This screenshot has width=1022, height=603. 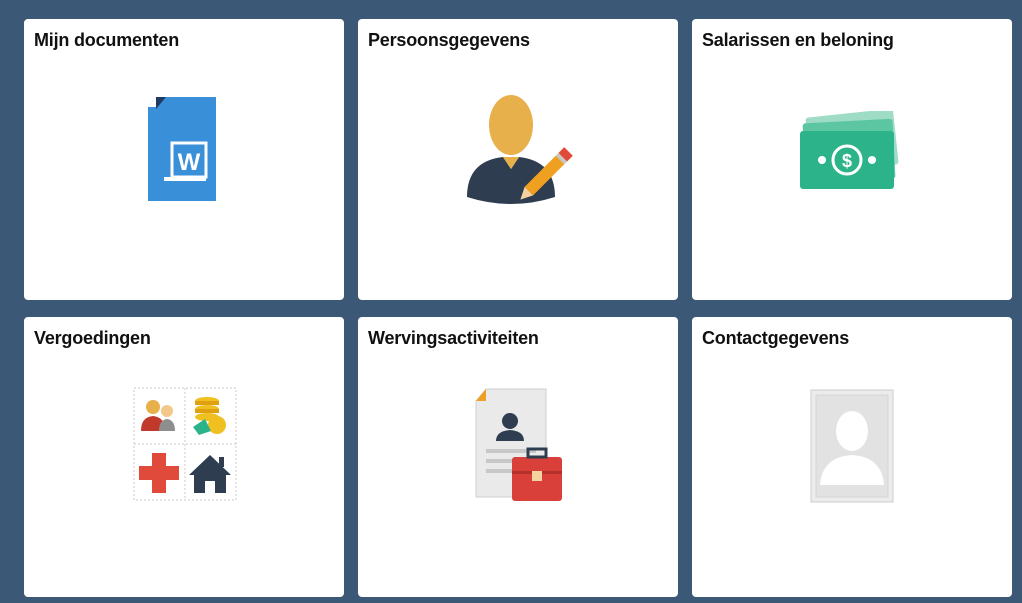 I want to click on tile-title: Salarissen en beloning, so click(x=798, y=40).